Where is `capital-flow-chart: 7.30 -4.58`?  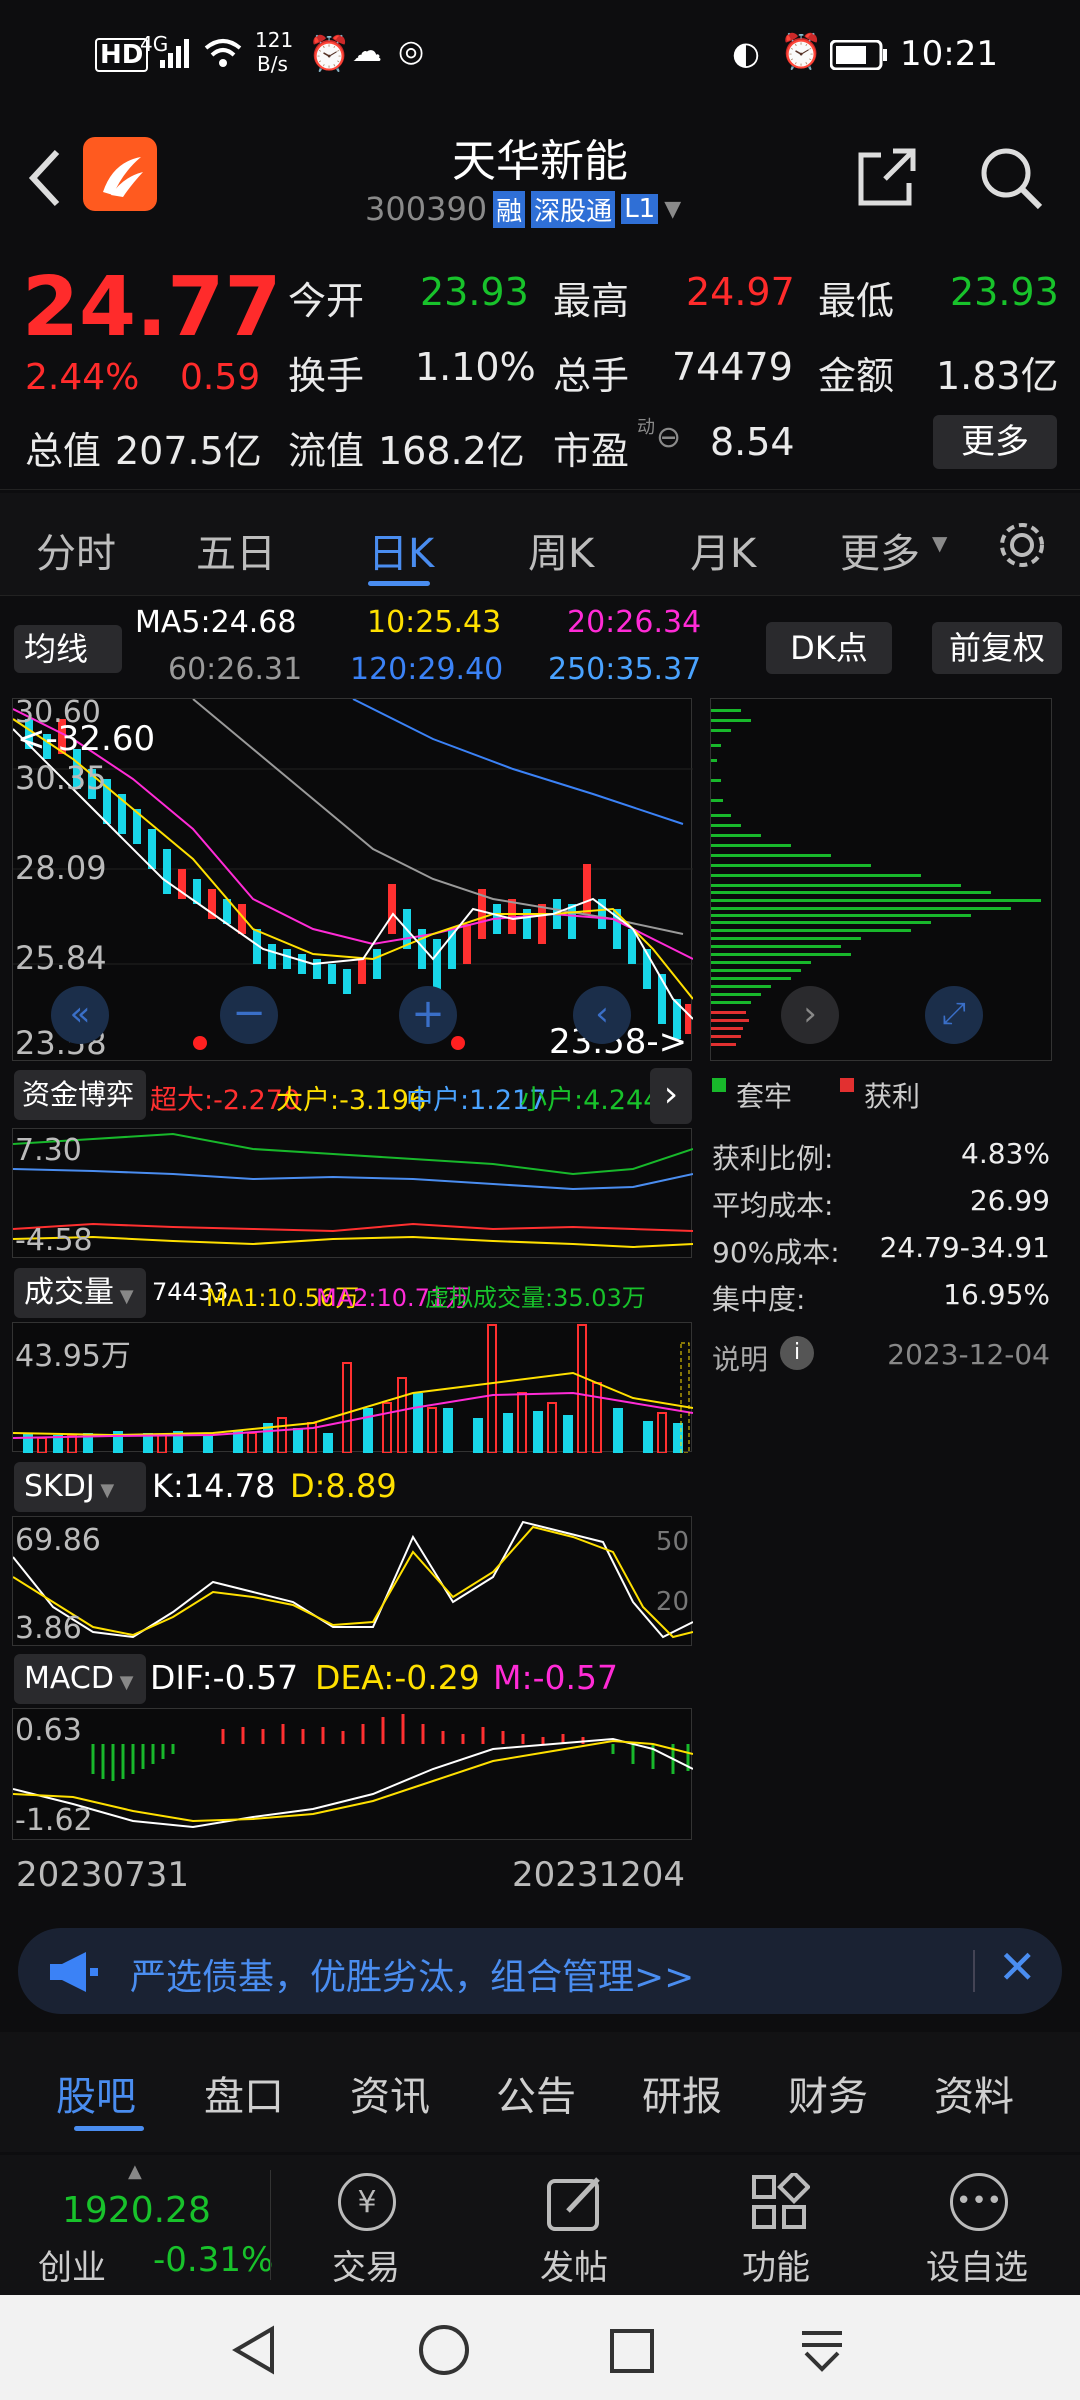 capital-flow-chart: 7.30 -4.58 is located at coordinates (352, 1193).